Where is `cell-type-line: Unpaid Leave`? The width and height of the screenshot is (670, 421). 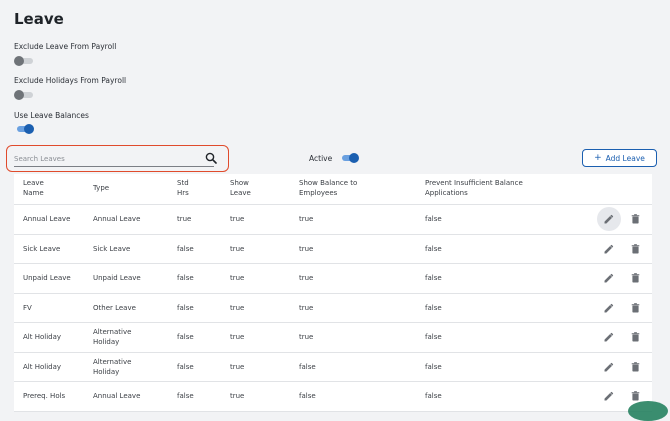
cell-type-line: Unpaid Leave is located at coordinates (117, 278).